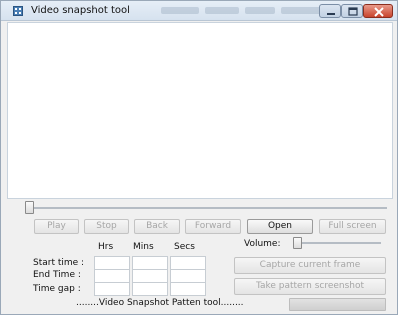 This screenshot has height=315, width=398. What do you see at coordinates (262, 244) in the screenshot?
I see `volume-label: Volume:` at bounding box center [262, 244].